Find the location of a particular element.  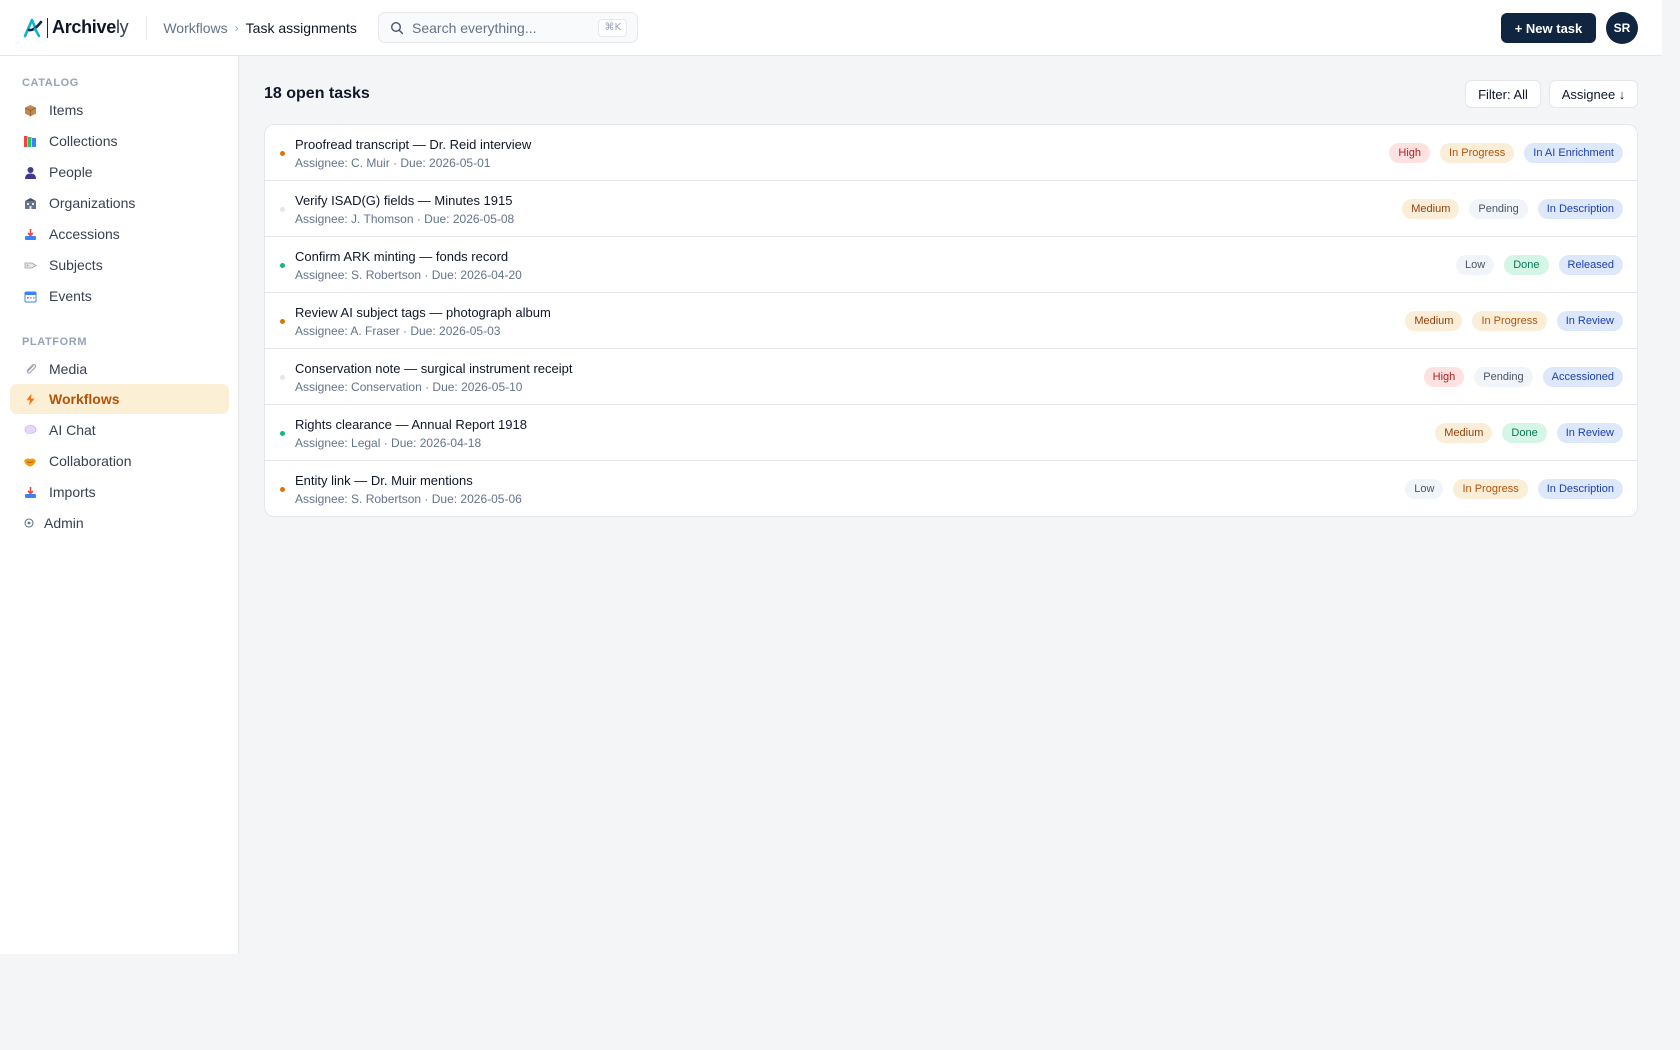

breadcrumb-current: Task assignments is located at coordinates (301, 27).